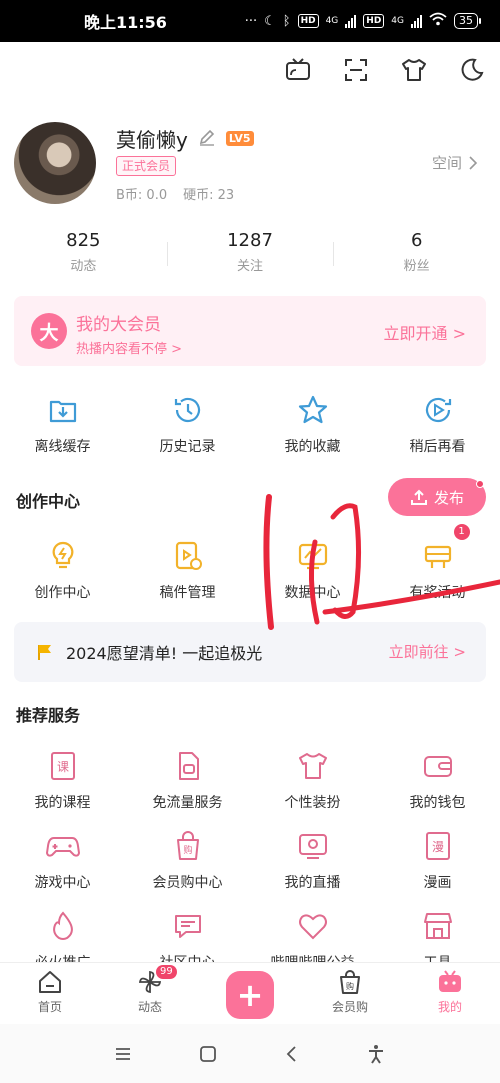  Describe the element at coordinates (356, 70) in the screenshot. I see `scan-icon` at that location.